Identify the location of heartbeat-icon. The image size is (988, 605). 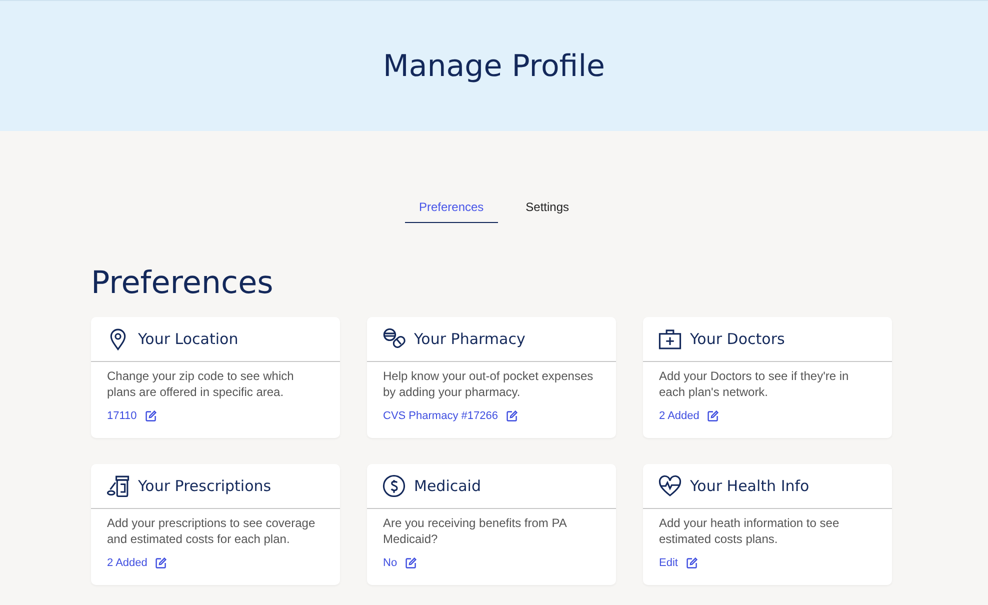
(670, 486).